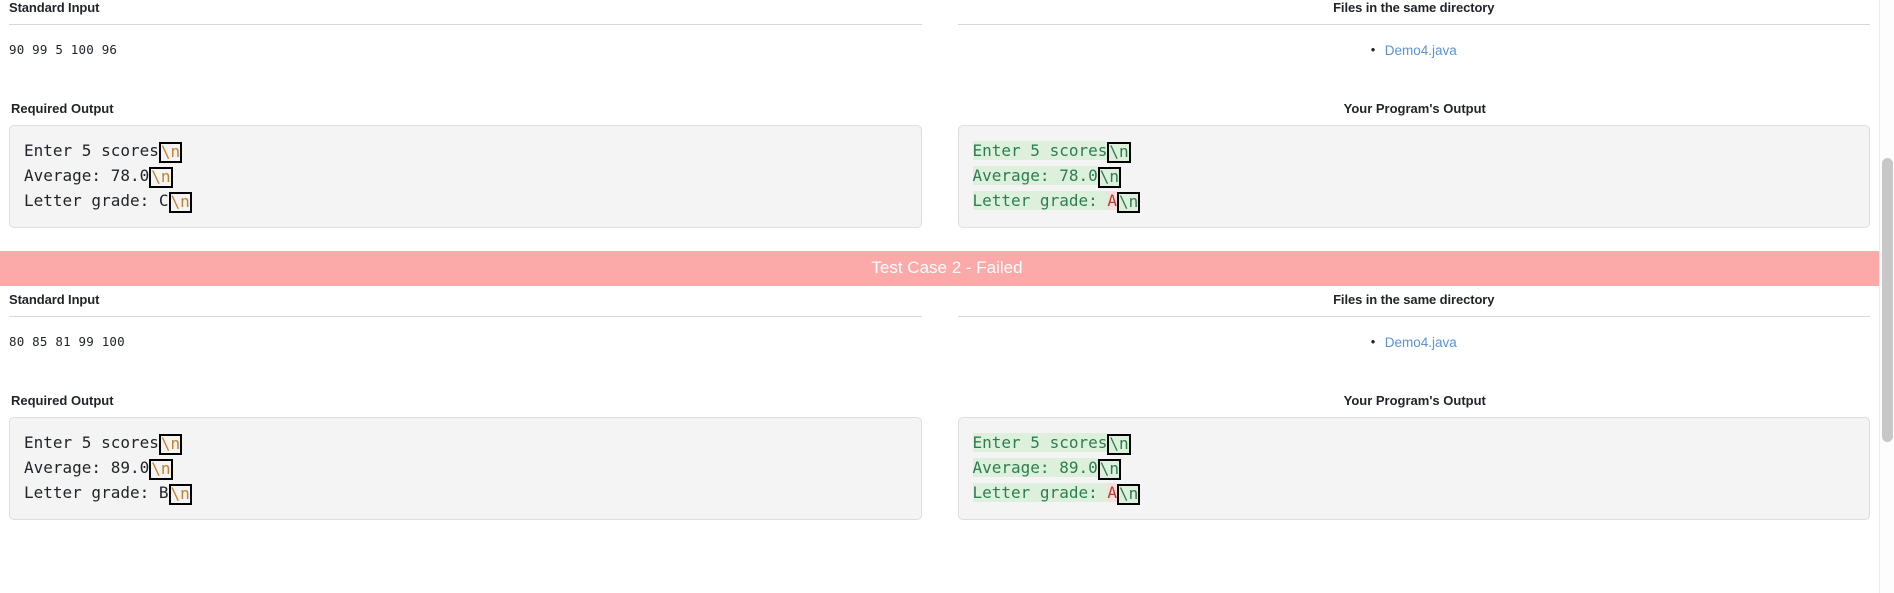 Image resolution: width=1894 pixels, height=593 pixels. I want to click on files-heading-1: Files in the same directory, so click(1414, 7).